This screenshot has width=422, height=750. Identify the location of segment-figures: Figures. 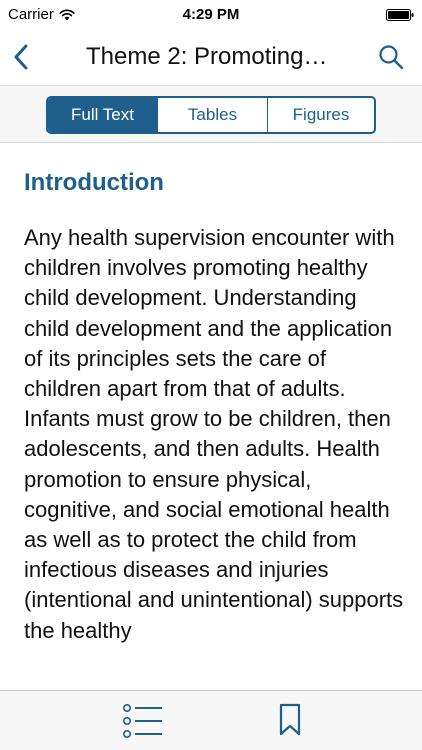
(320, 115).